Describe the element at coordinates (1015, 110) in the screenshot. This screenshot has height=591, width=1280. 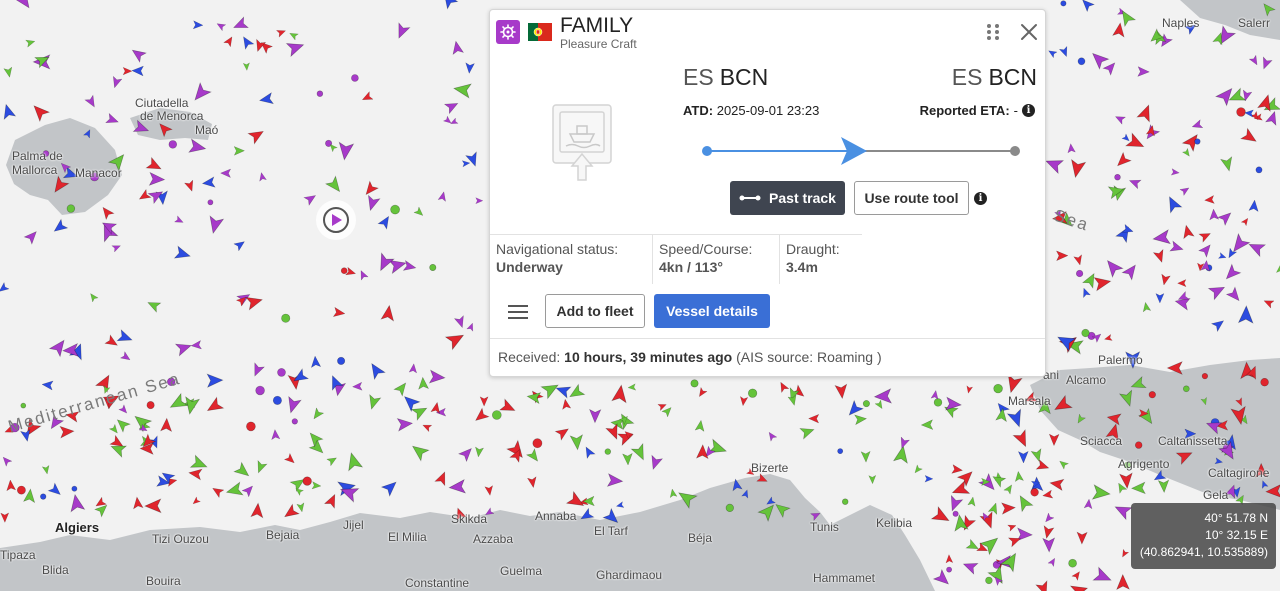
I see `eta-value: -` at that location.